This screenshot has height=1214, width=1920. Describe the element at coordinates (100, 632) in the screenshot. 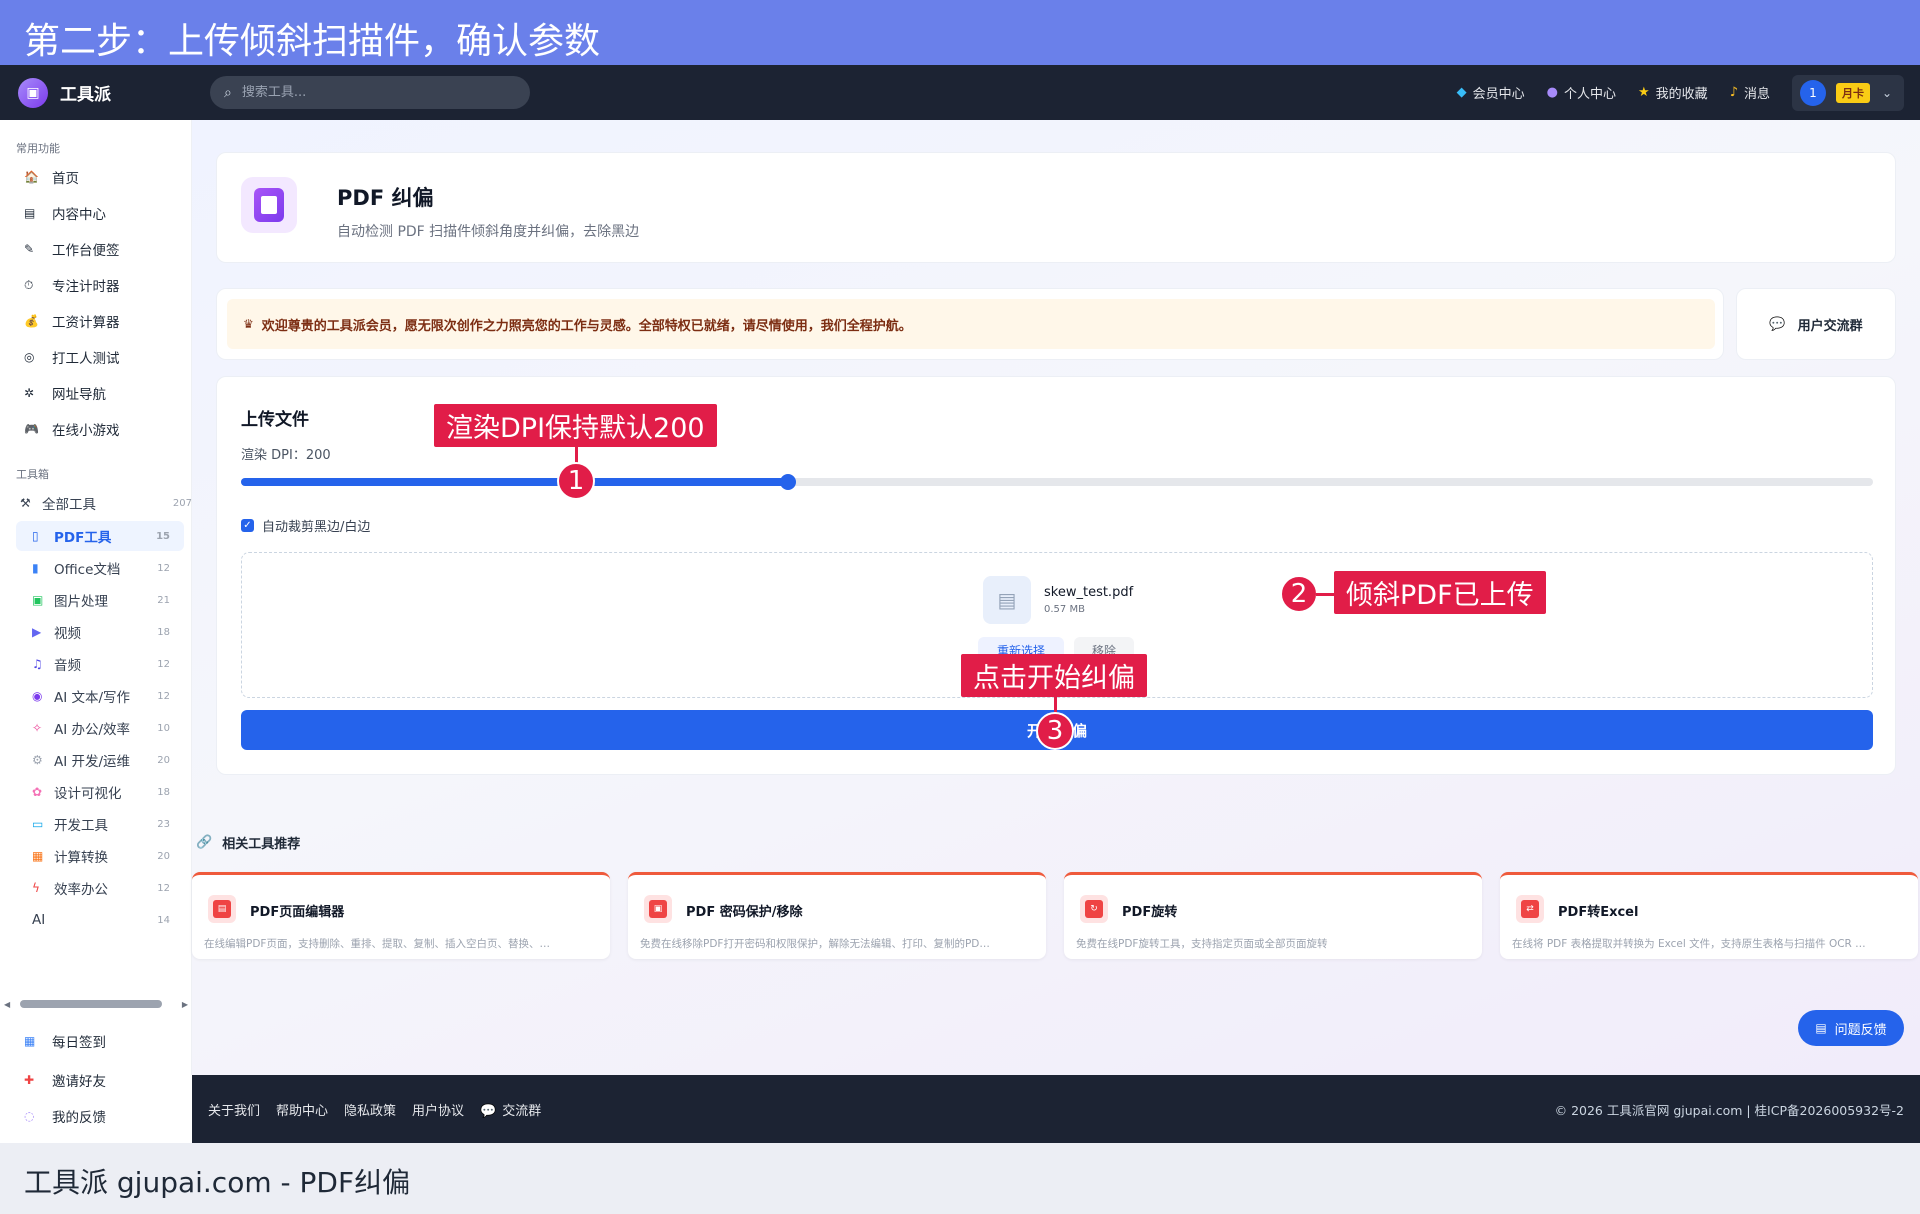

I see `sidebar-item-video: ▶ 视频 18` at that location.